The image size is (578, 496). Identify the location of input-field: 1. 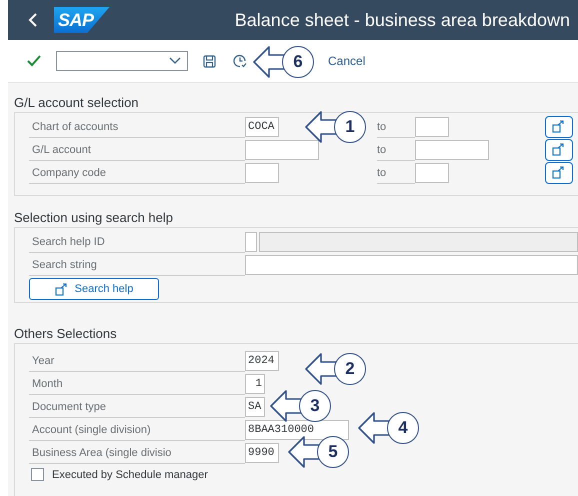
(255, 384).